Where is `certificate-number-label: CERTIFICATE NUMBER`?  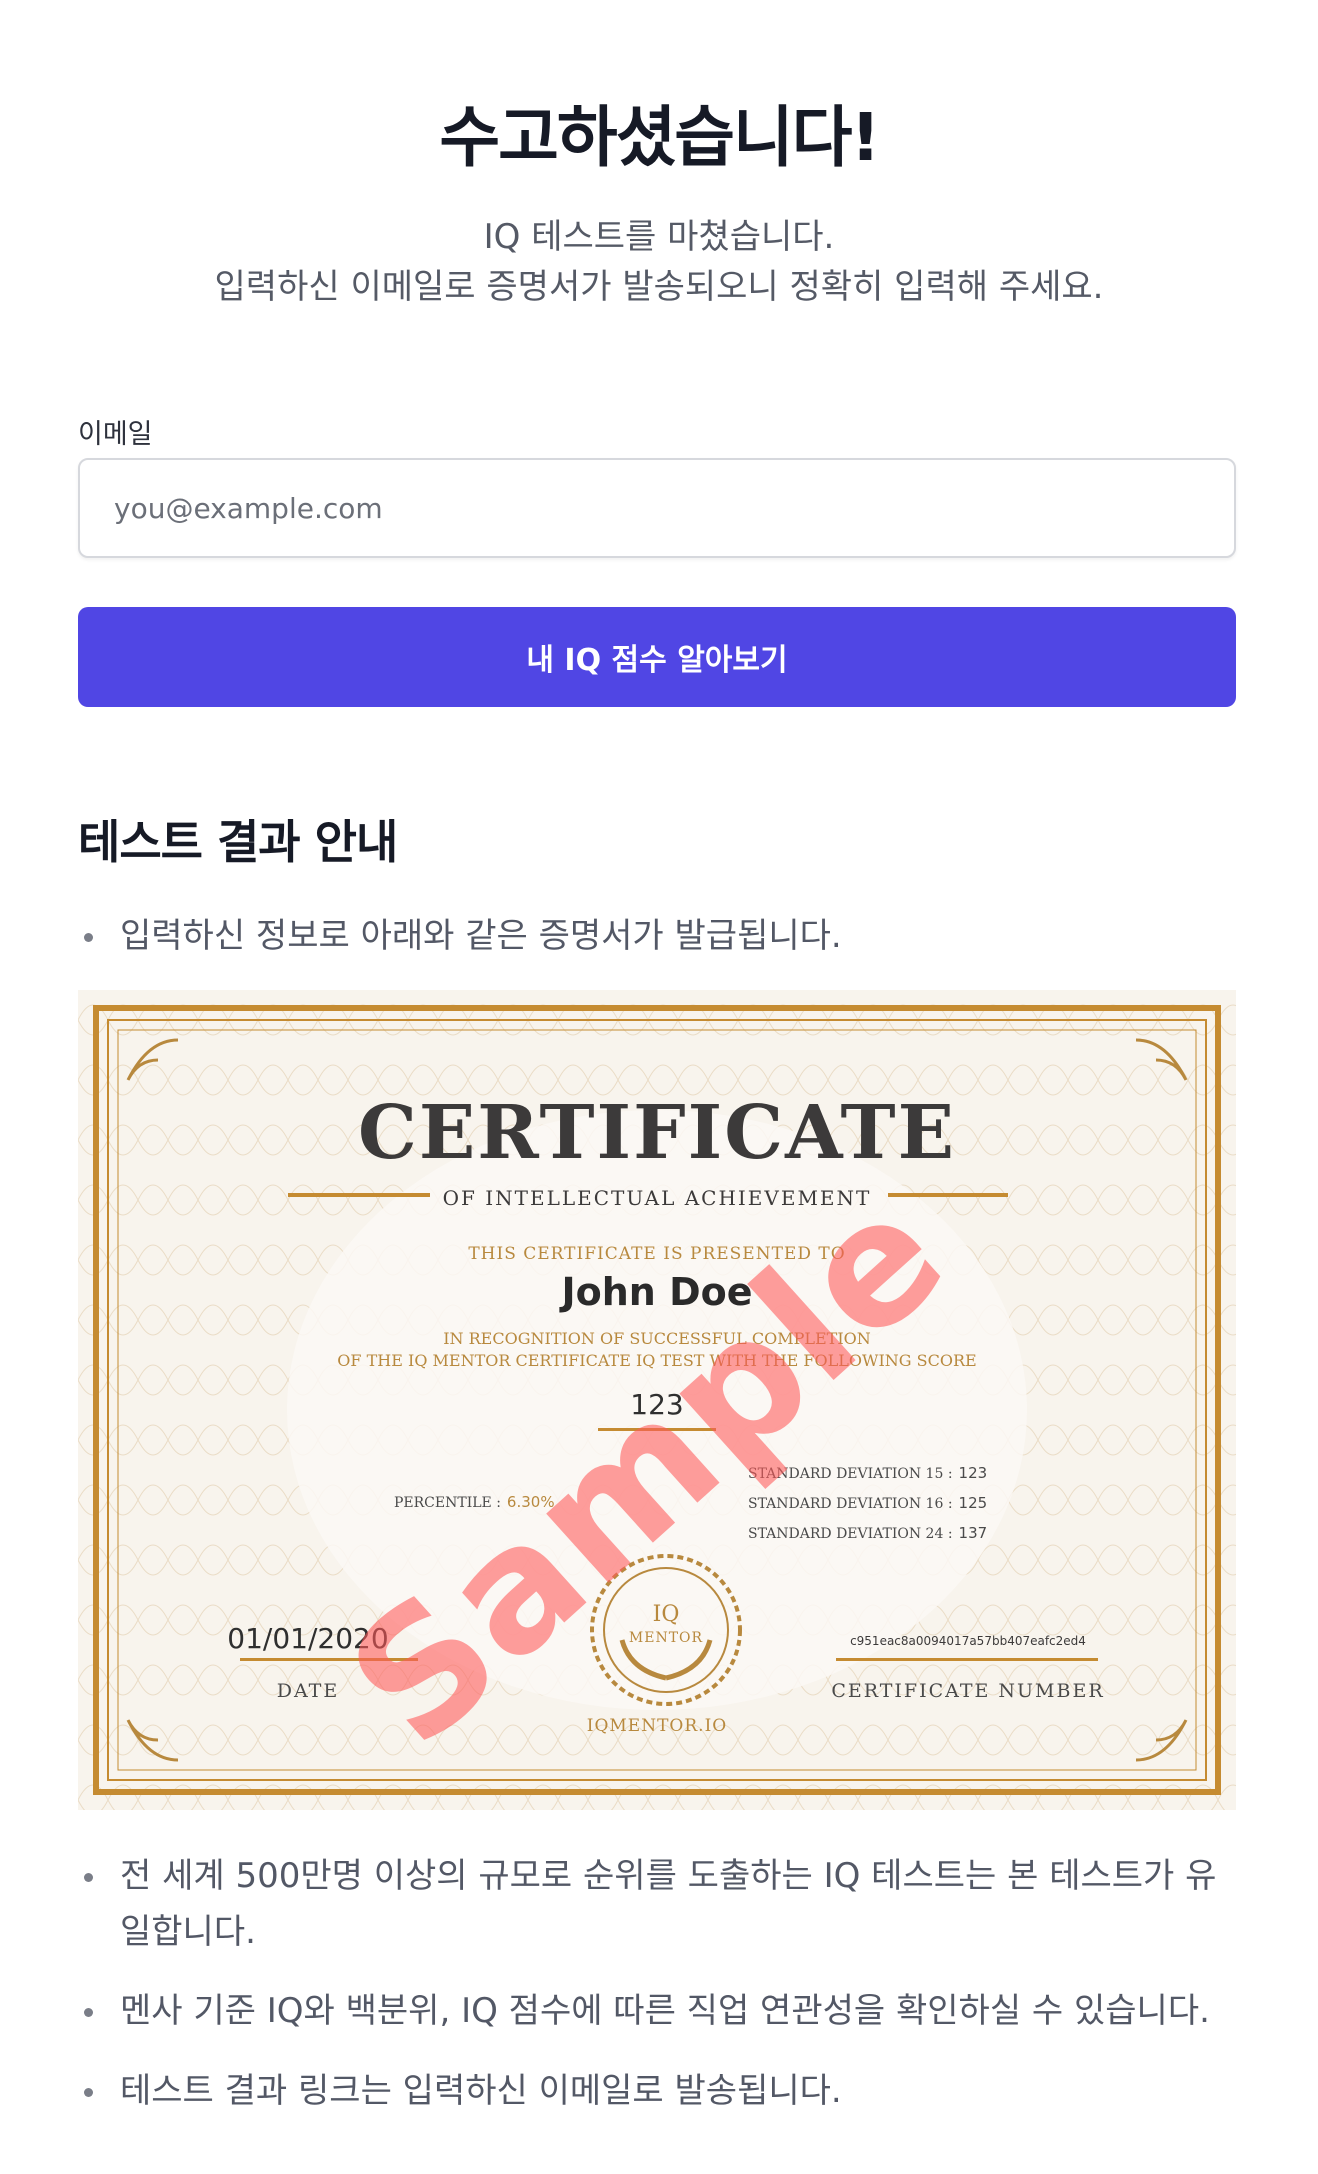 certificate-number-label: CERTIFICATE NUMBER is located at coordinates (968, 1691).